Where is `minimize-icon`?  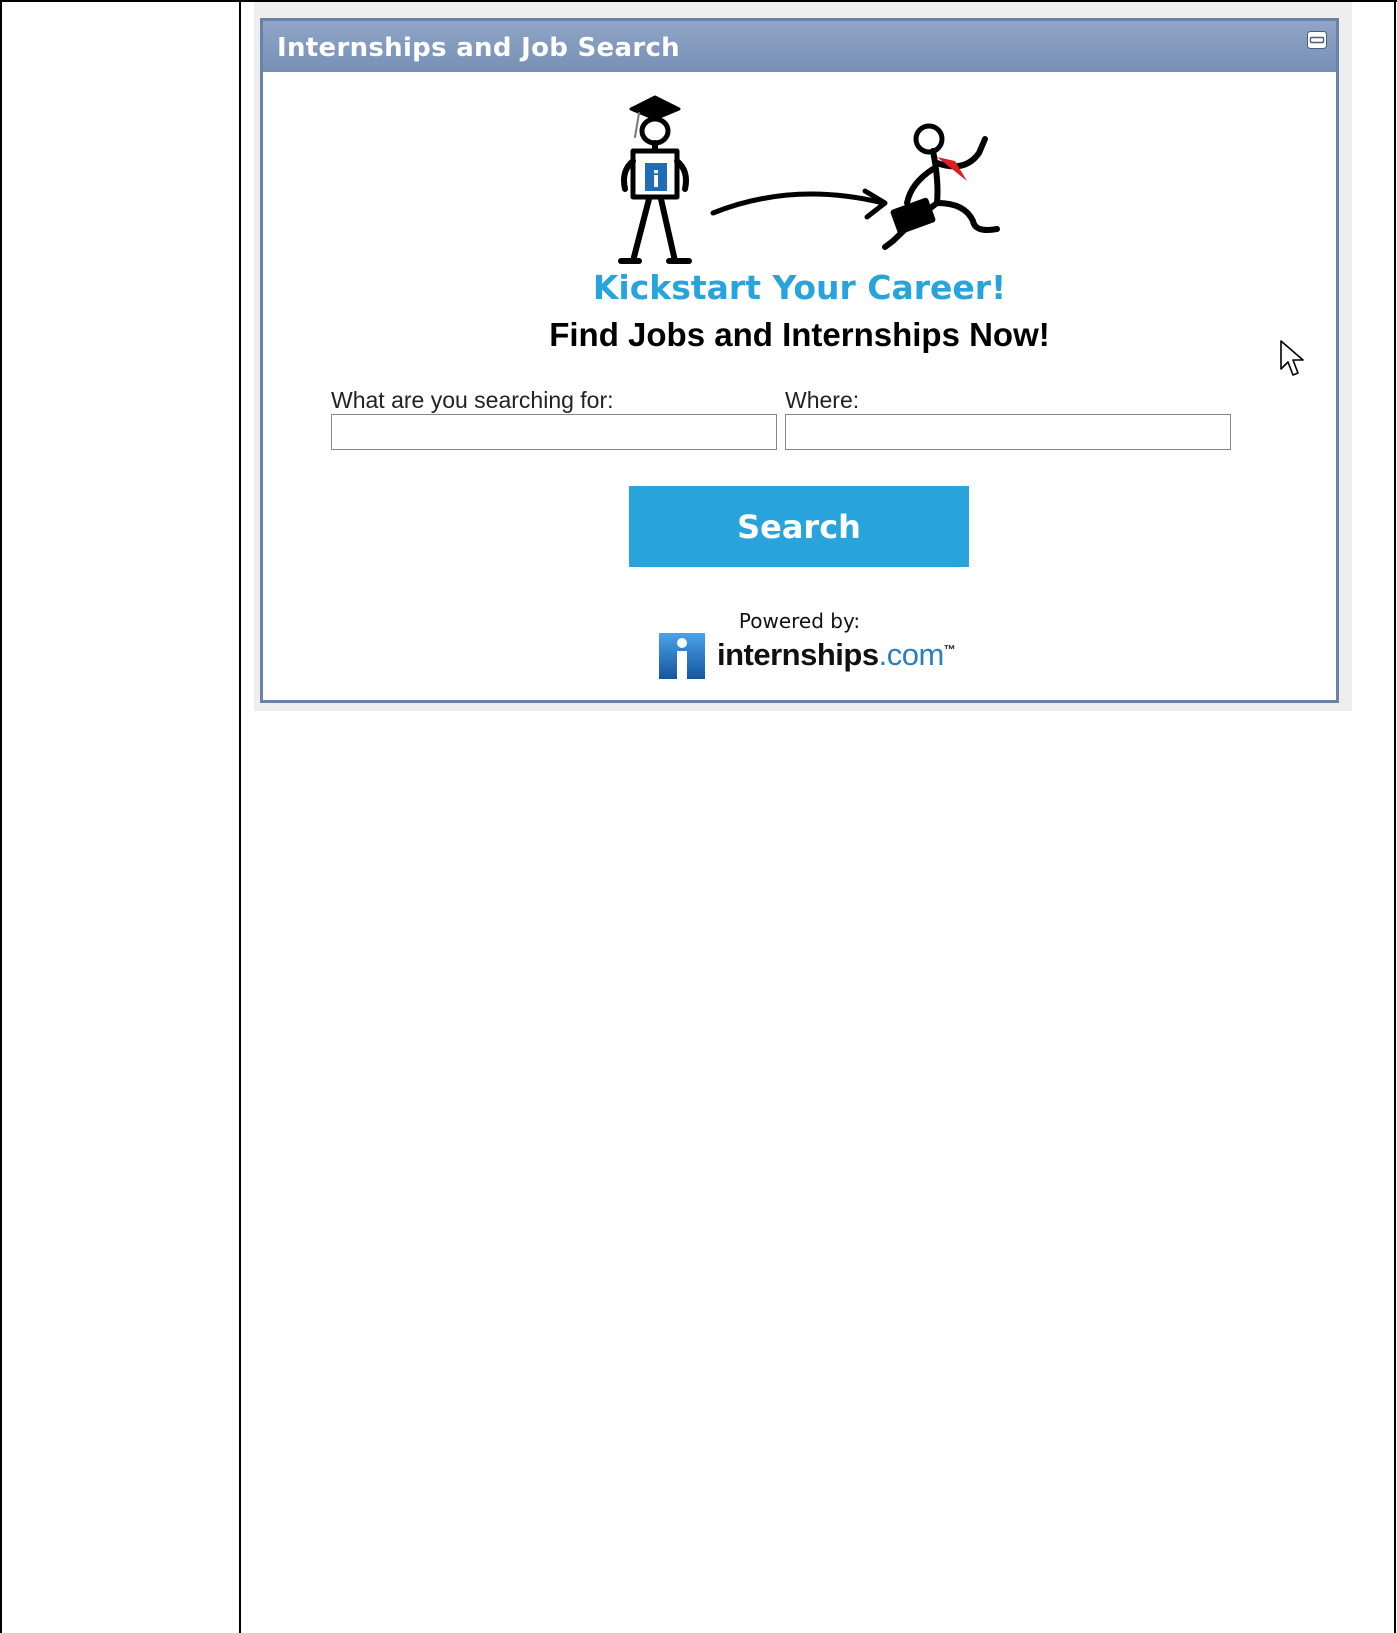 minimize-icon is located at coordinates (1317, 40).